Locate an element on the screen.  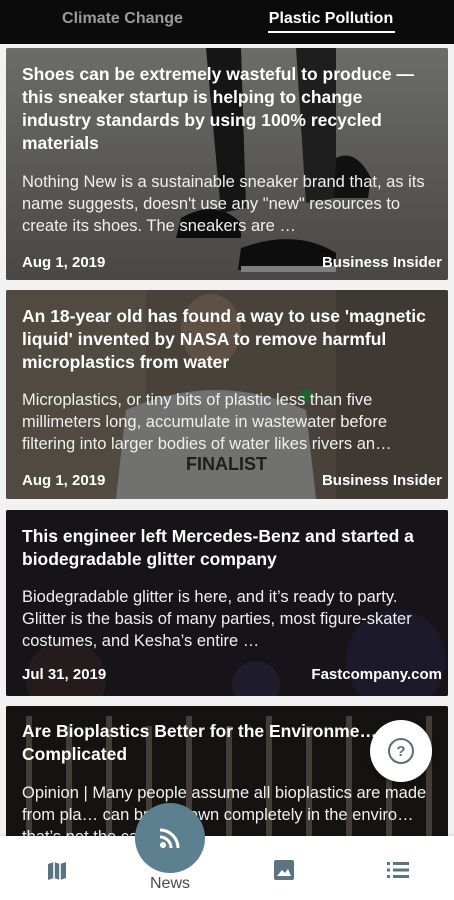
bottom-navigation is located at coordinates (227, 868).